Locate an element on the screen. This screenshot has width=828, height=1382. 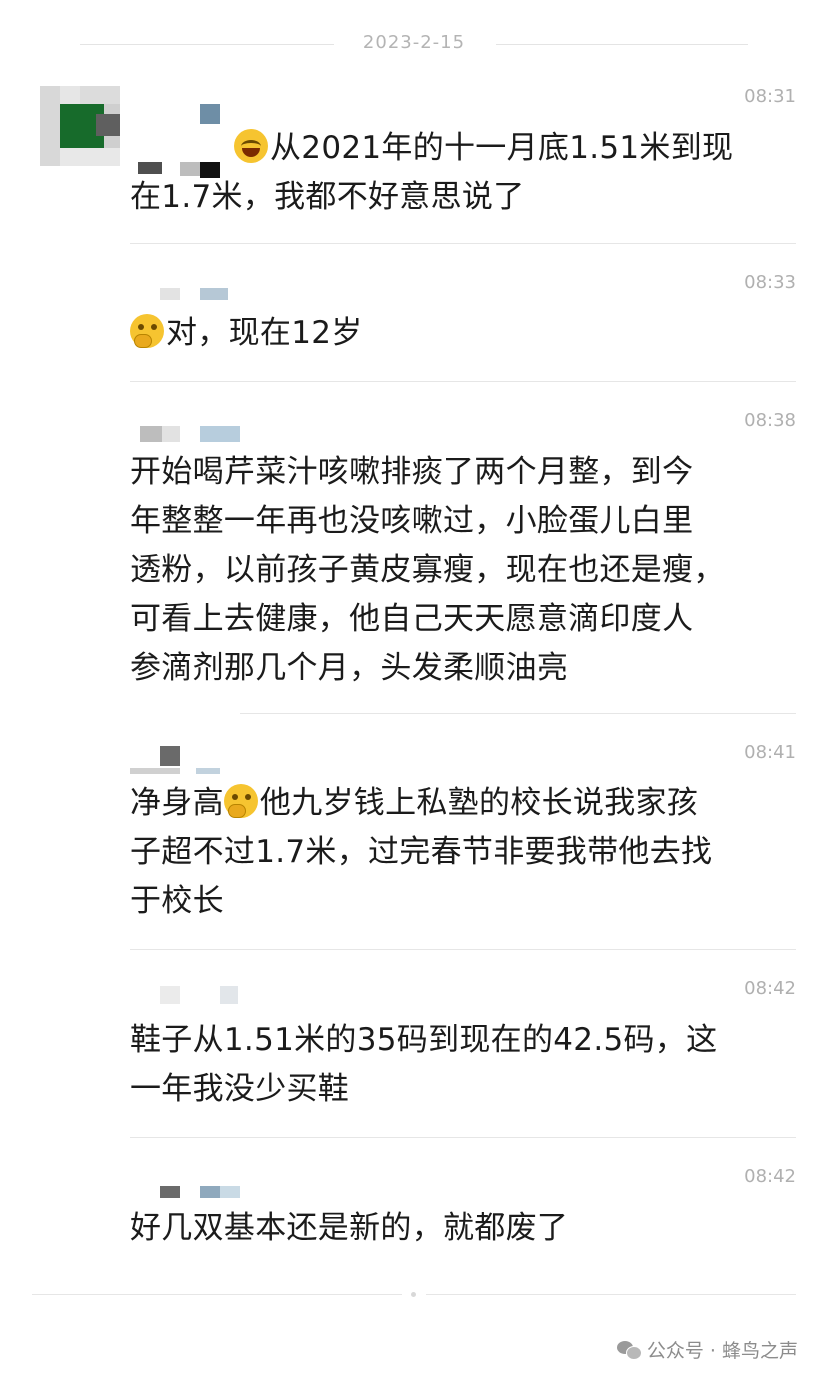
date-text: 2023-2-15 is located at coordinates (414, 42).